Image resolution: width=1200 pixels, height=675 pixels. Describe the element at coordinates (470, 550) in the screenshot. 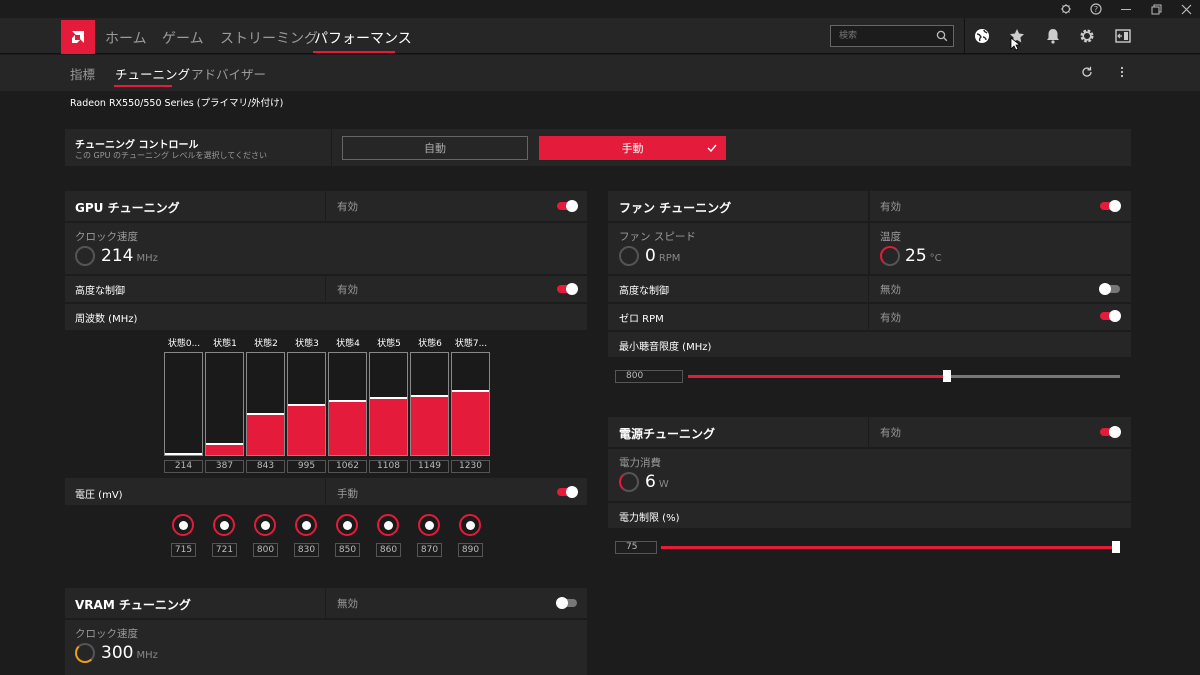

I see `voltage-value: 890` at that location.